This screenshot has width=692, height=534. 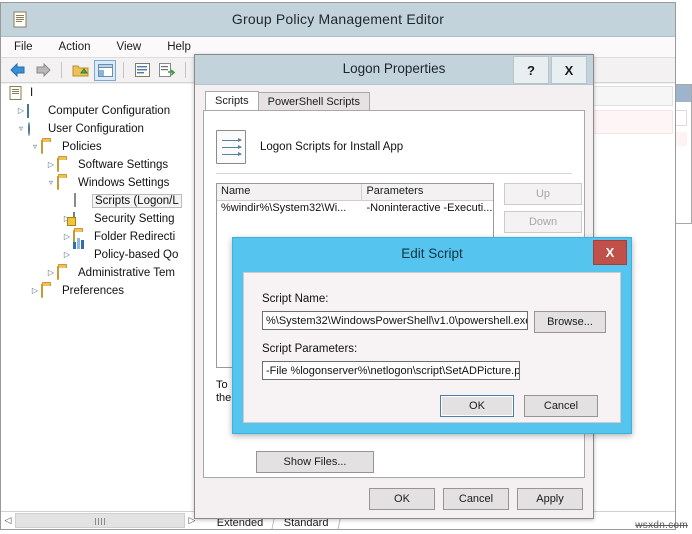 What do you see at coordinates (81, 200) in the screenshot?
I see `script-icon` at bounding box center [81, 200].